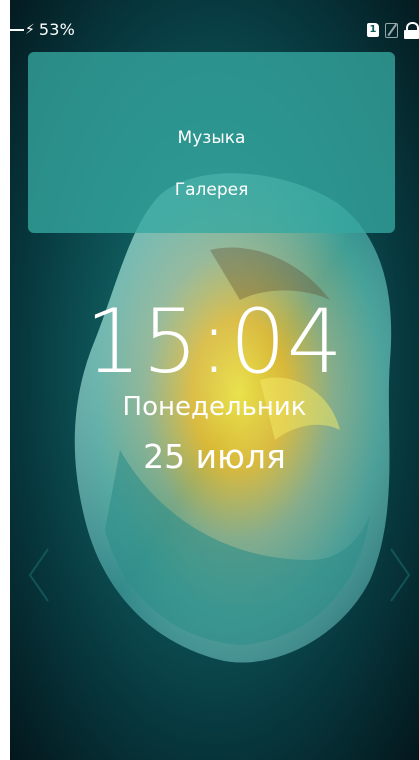 This screenshot has height=760, width=419. I want to click on sim2-disabled-icon, so click(391, 30).